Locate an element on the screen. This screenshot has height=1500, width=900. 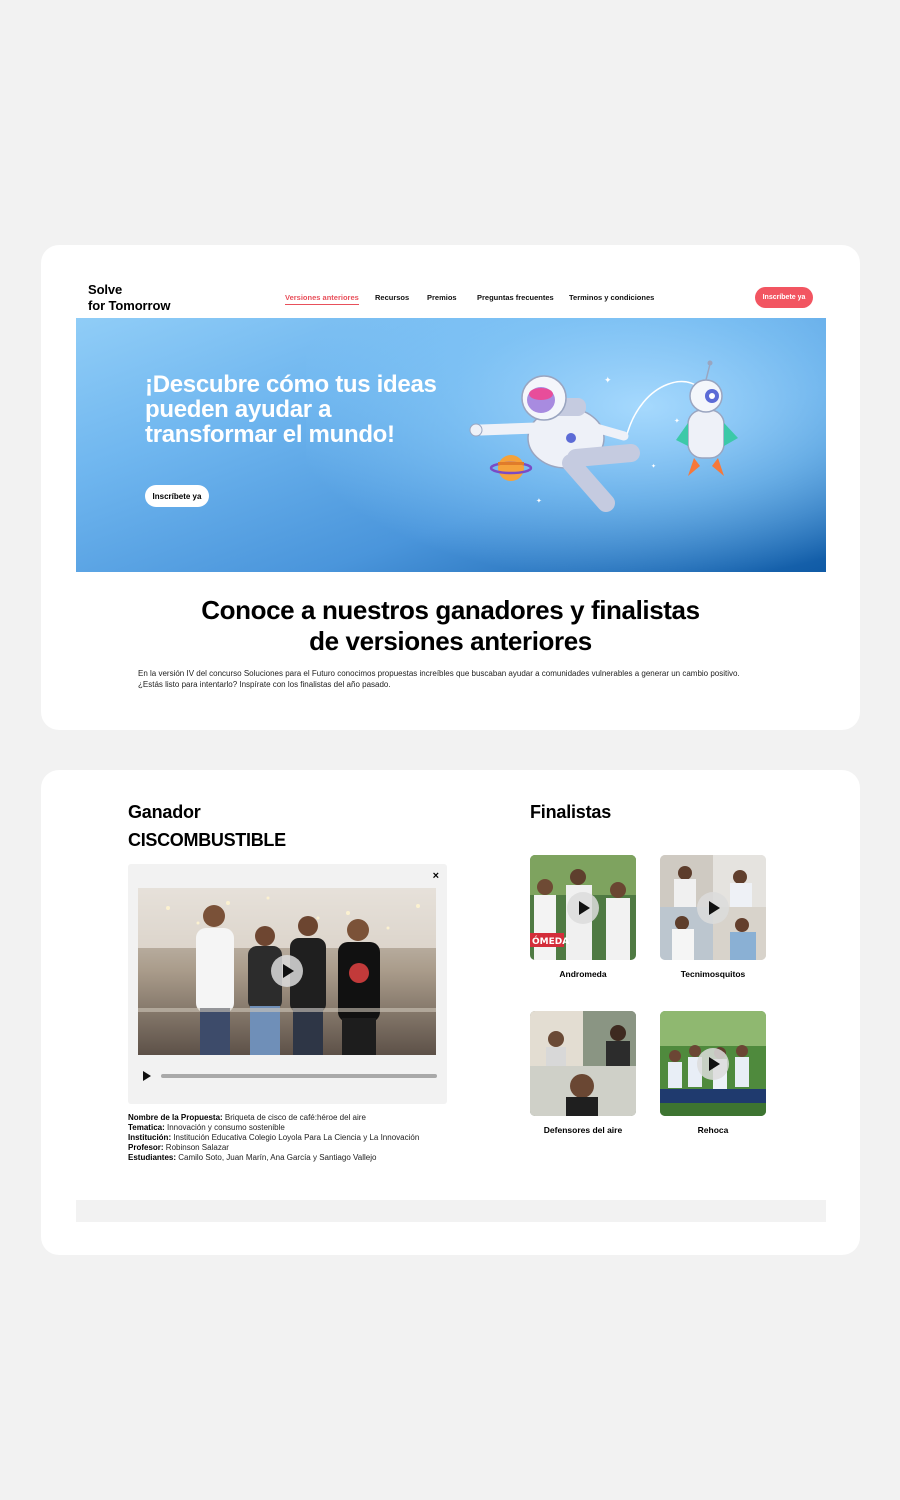
section-title-line-1: Conoce a nuestros ganadores y finalistas is located at coordinates (450, 610).